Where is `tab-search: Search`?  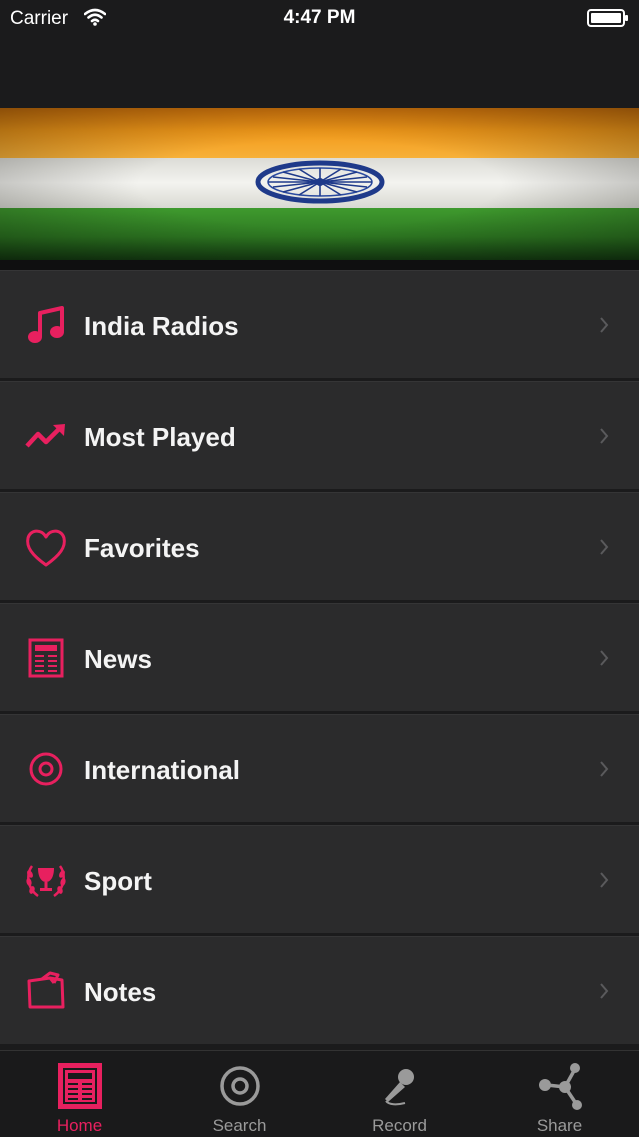
tab-search: Search is located at coordinates (239, 1094).